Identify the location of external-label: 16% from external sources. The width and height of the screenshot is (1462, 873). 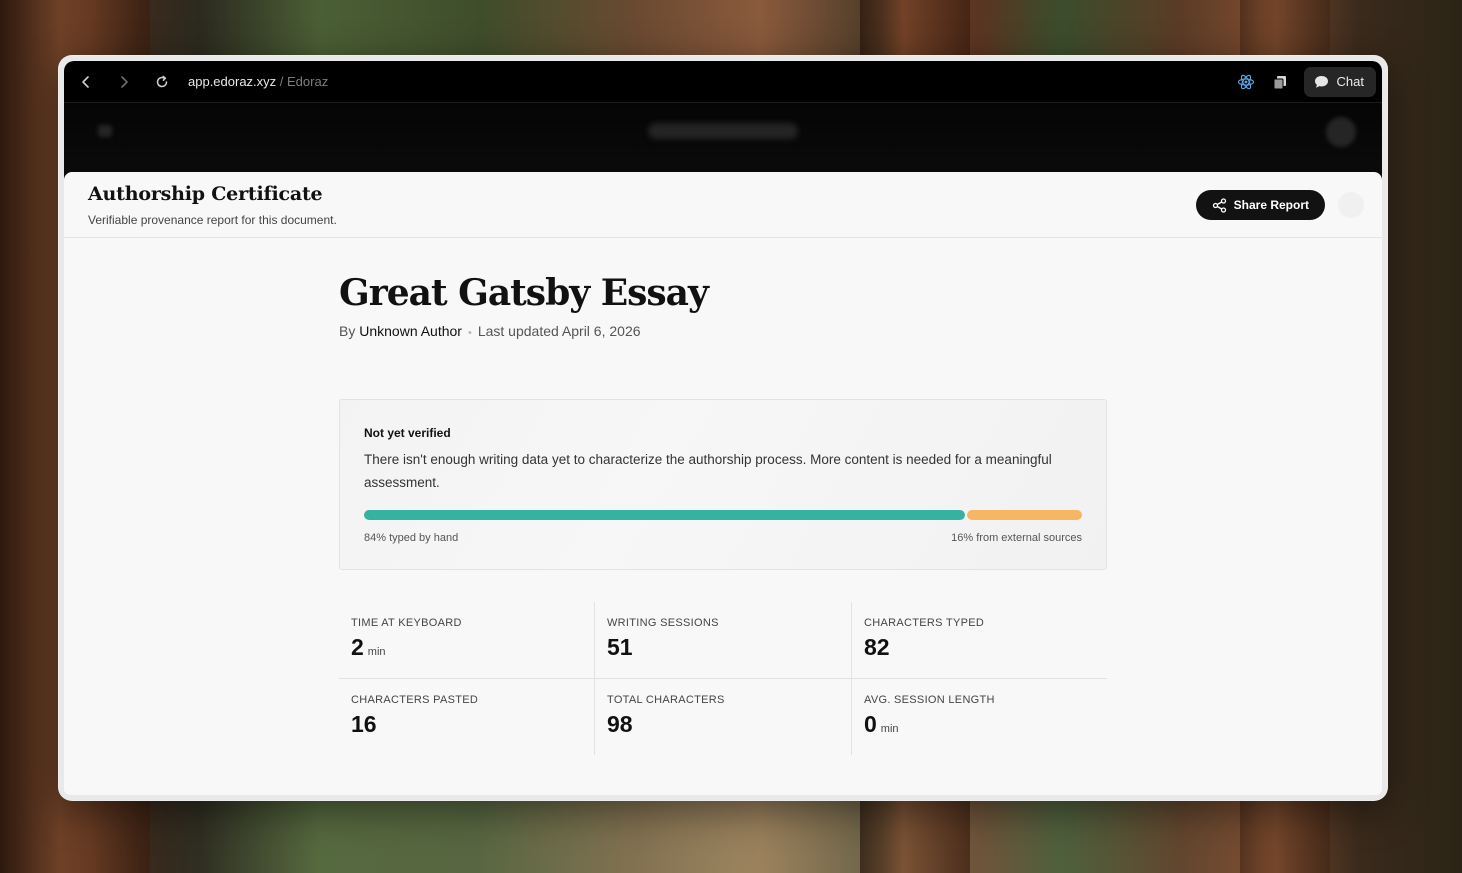
(1016, 538).